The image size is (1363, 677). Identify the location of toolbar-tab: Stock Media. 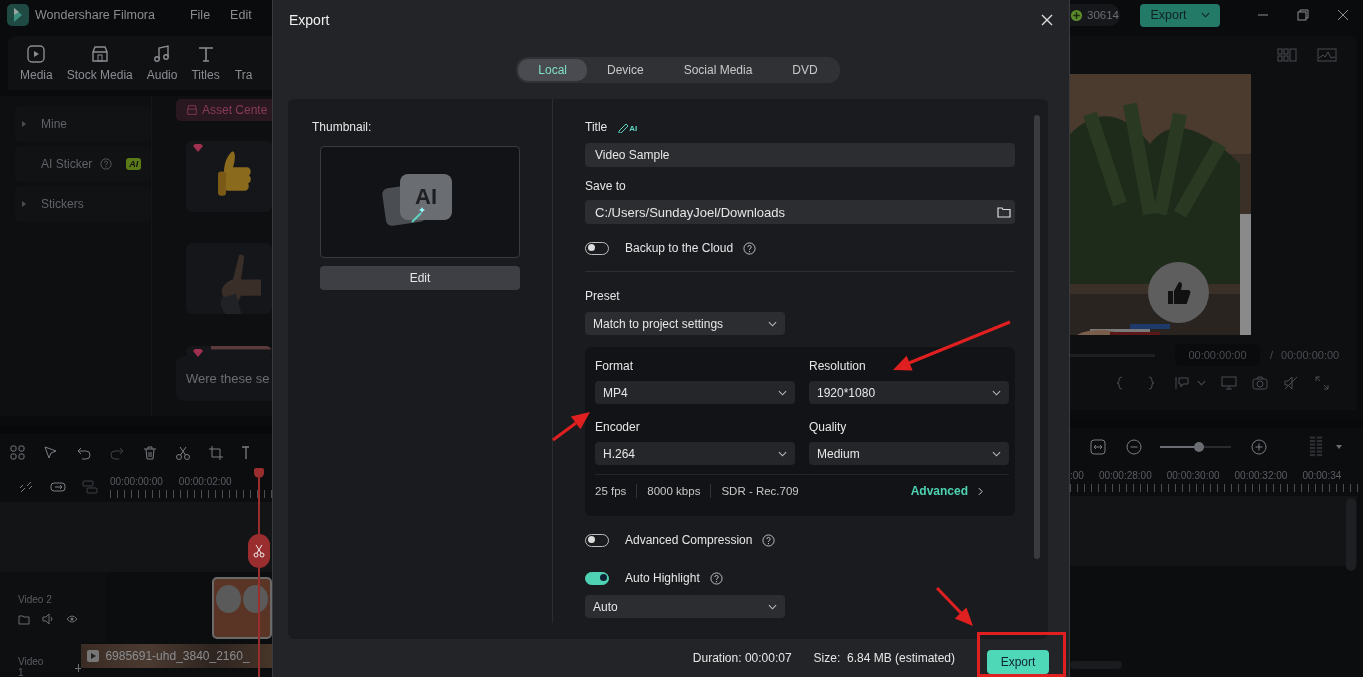
(99, 63).